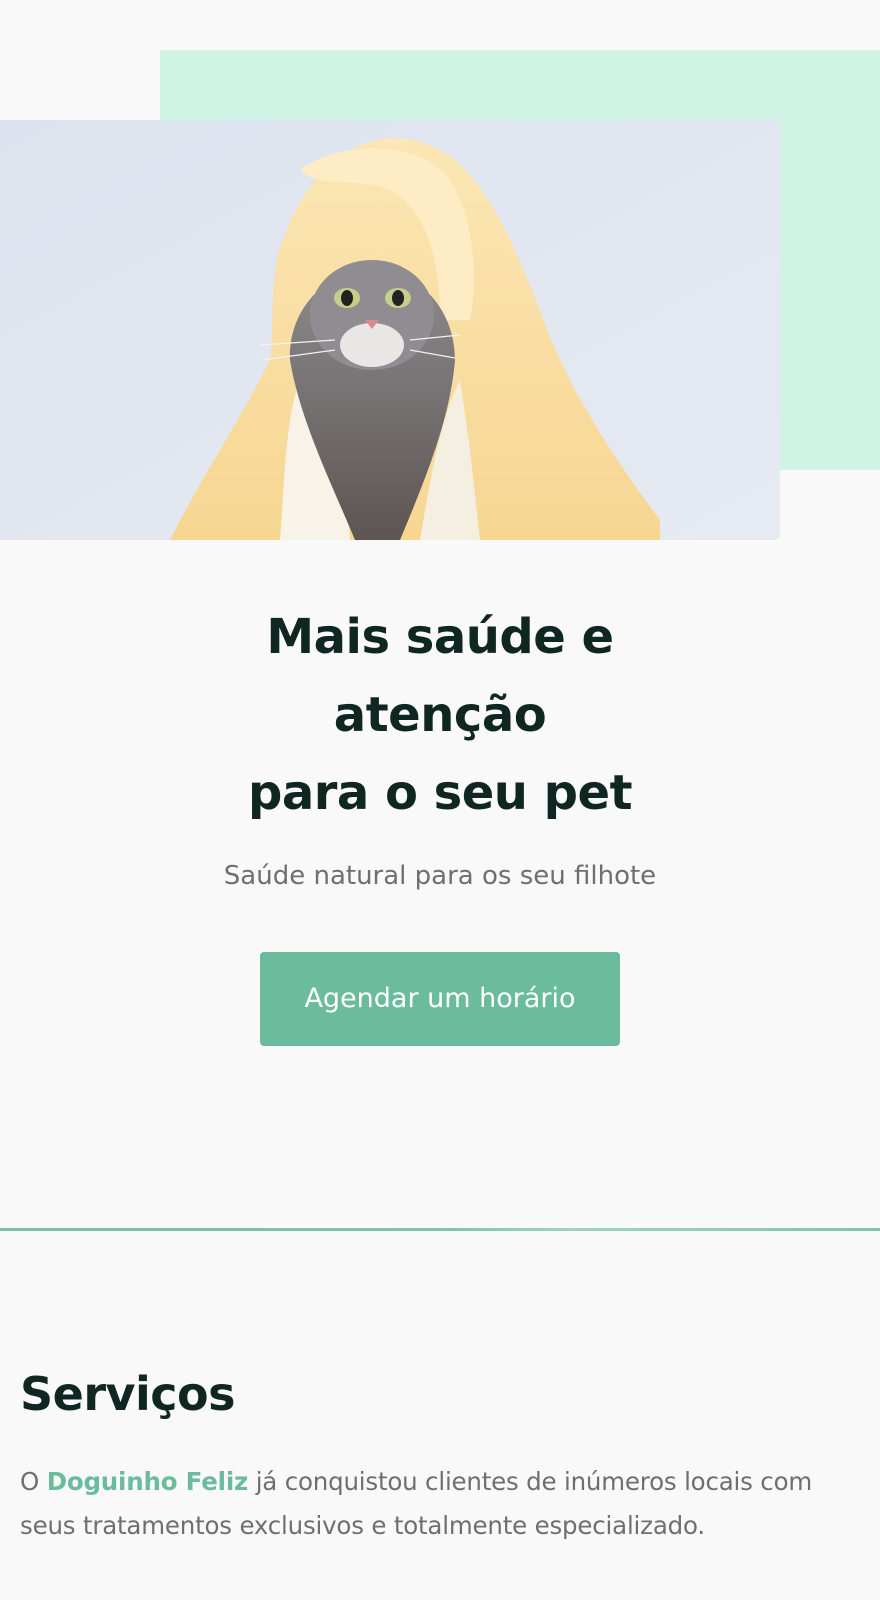  Describe the element at coordinates (147, 1481) in the screenshot. I see `brand-name: Doguinho Feliz` at that location.